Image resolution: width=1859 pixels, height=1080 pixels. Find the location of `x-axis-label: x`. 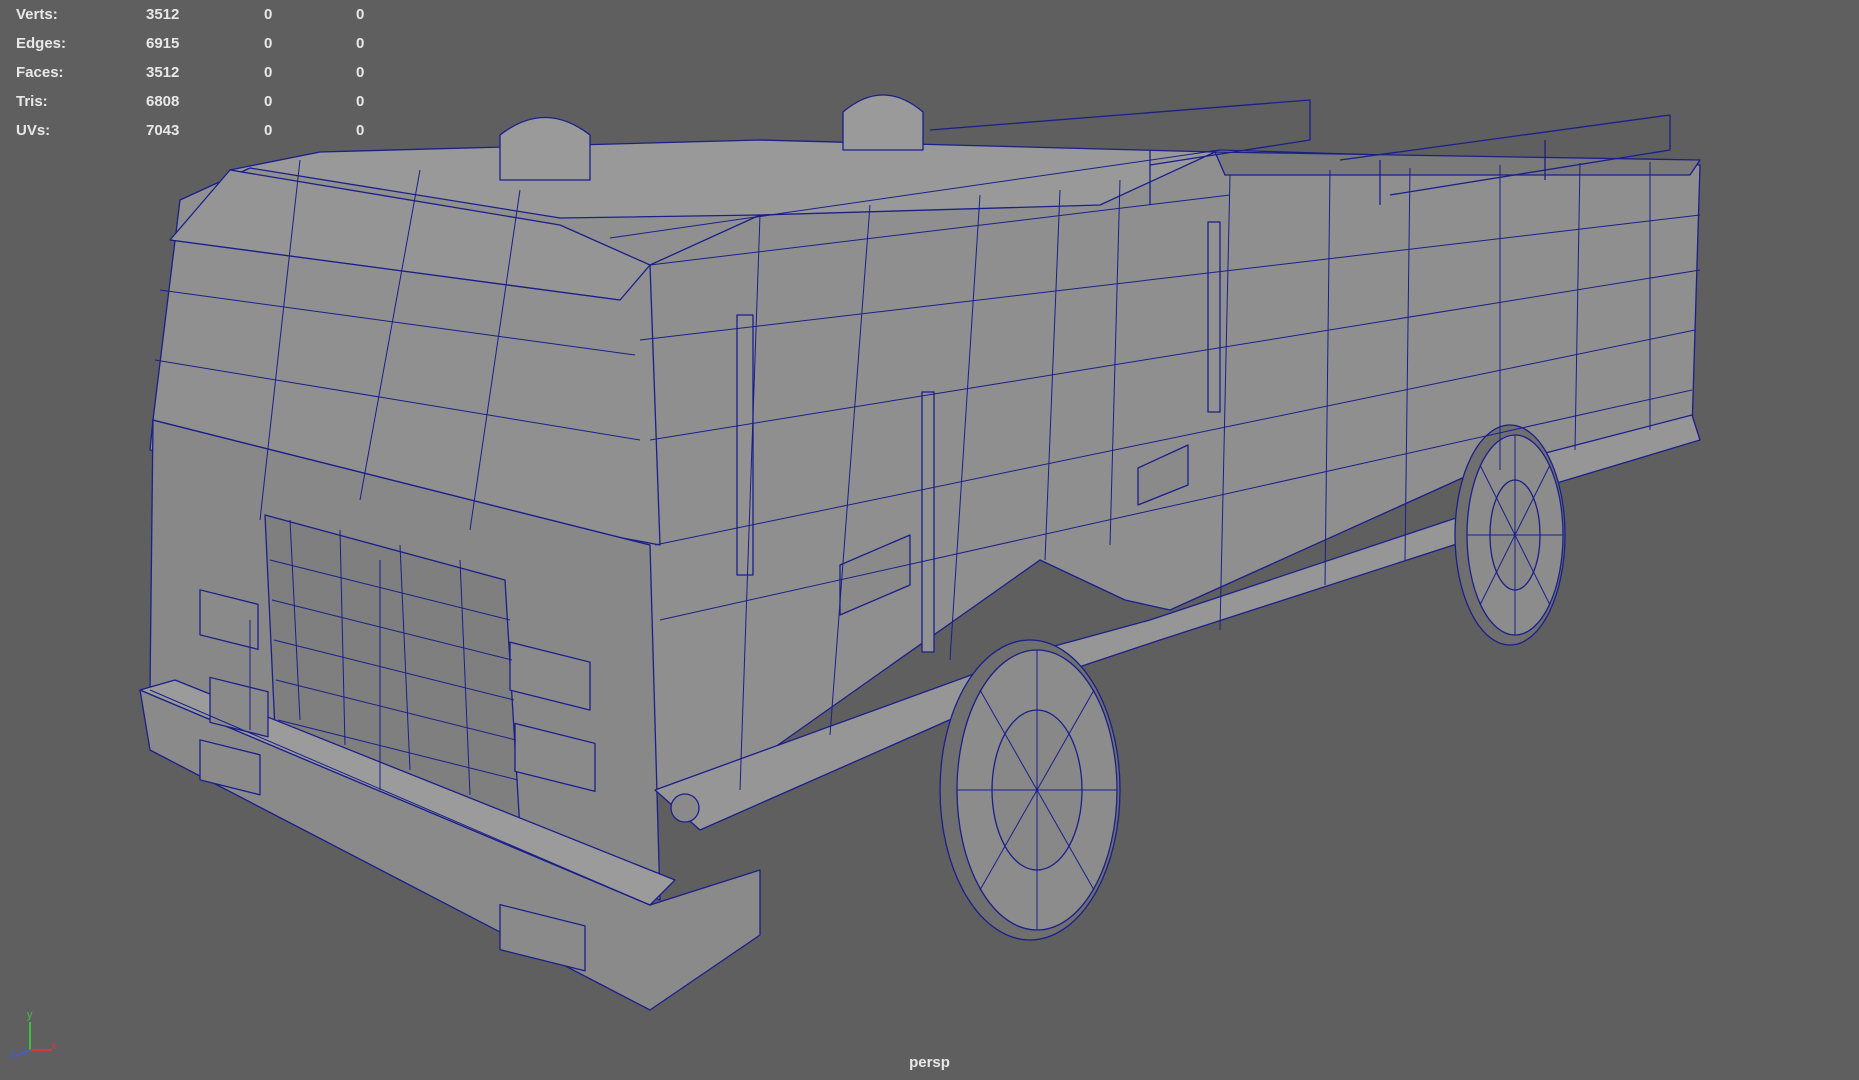

x-axis-label: x is located at coordinates (54, 1046).